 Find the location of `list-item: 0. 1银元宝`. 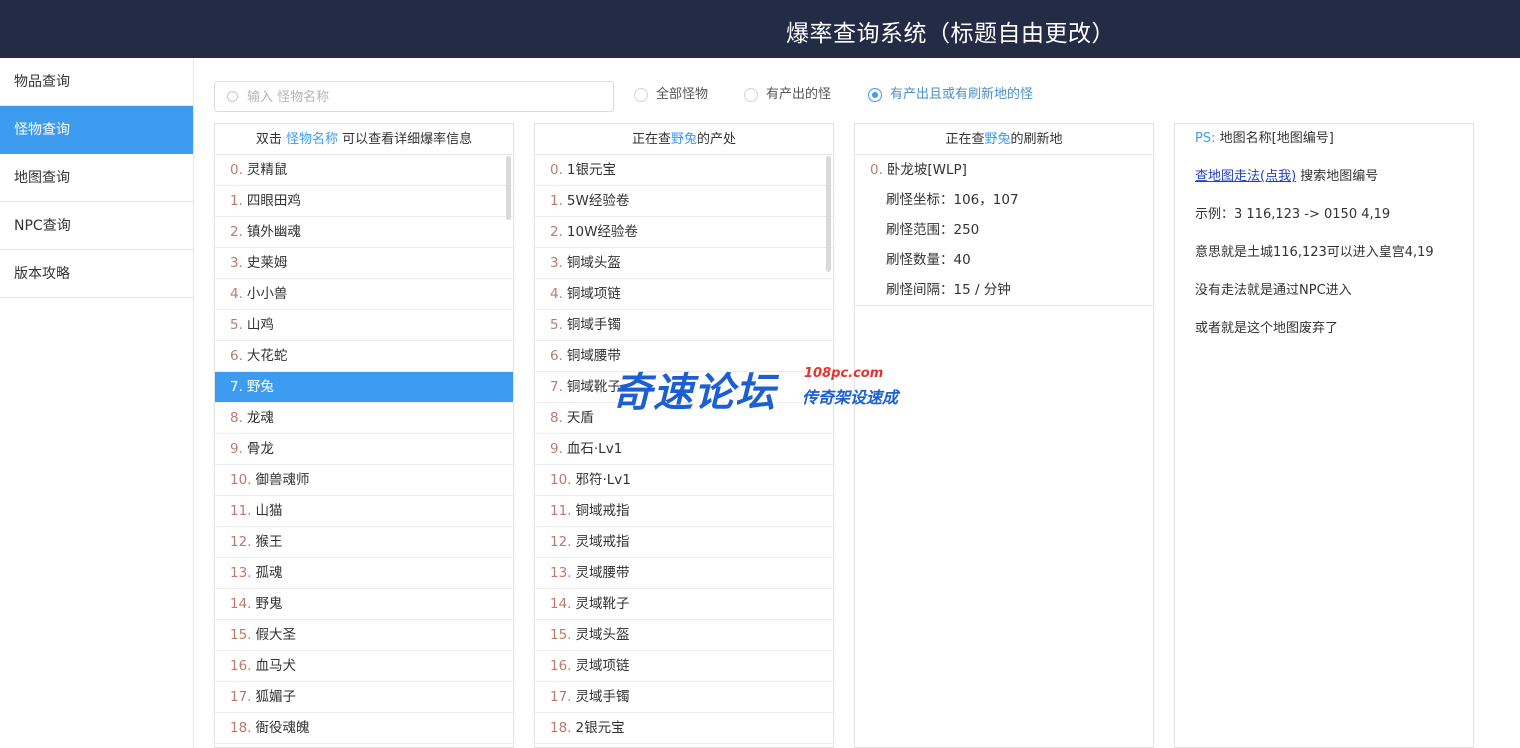

list-item: 0. 1银元宝 is located at coordinates (684, 170).